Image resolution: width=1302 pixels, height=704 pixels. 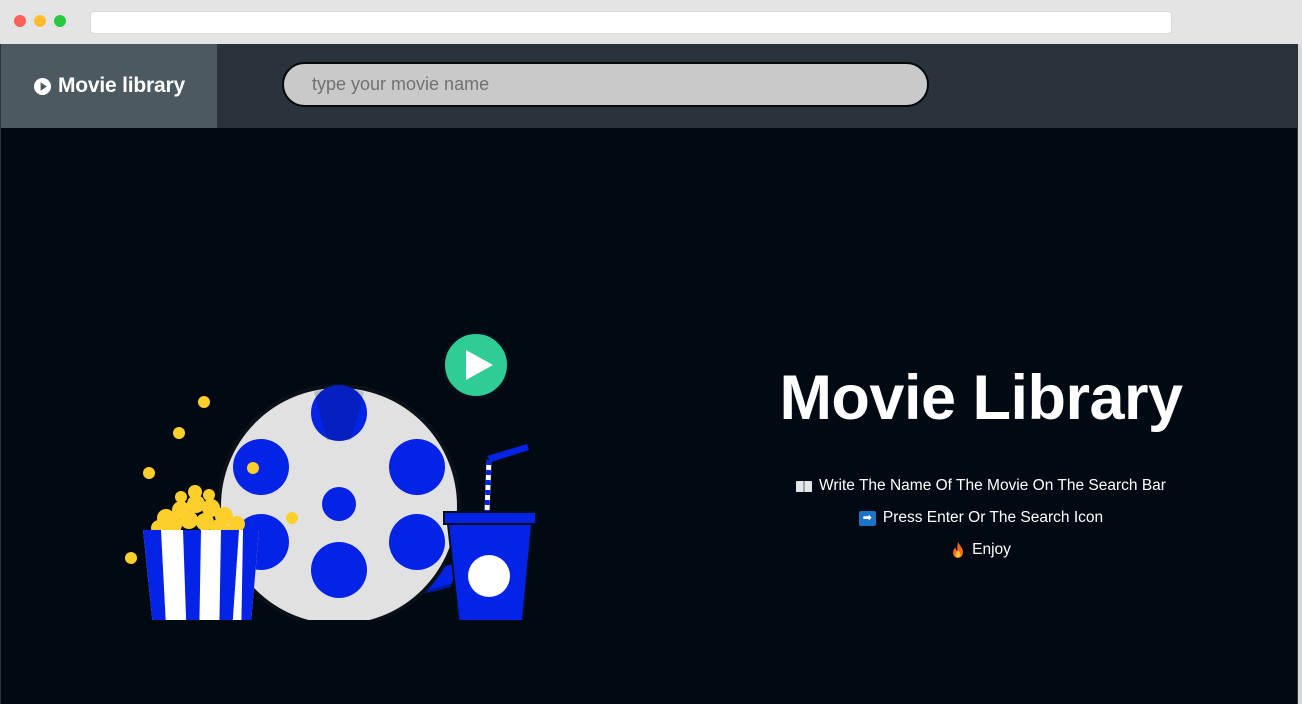 I want to click on brand-link: Movie library, so click(x=109, y=86).